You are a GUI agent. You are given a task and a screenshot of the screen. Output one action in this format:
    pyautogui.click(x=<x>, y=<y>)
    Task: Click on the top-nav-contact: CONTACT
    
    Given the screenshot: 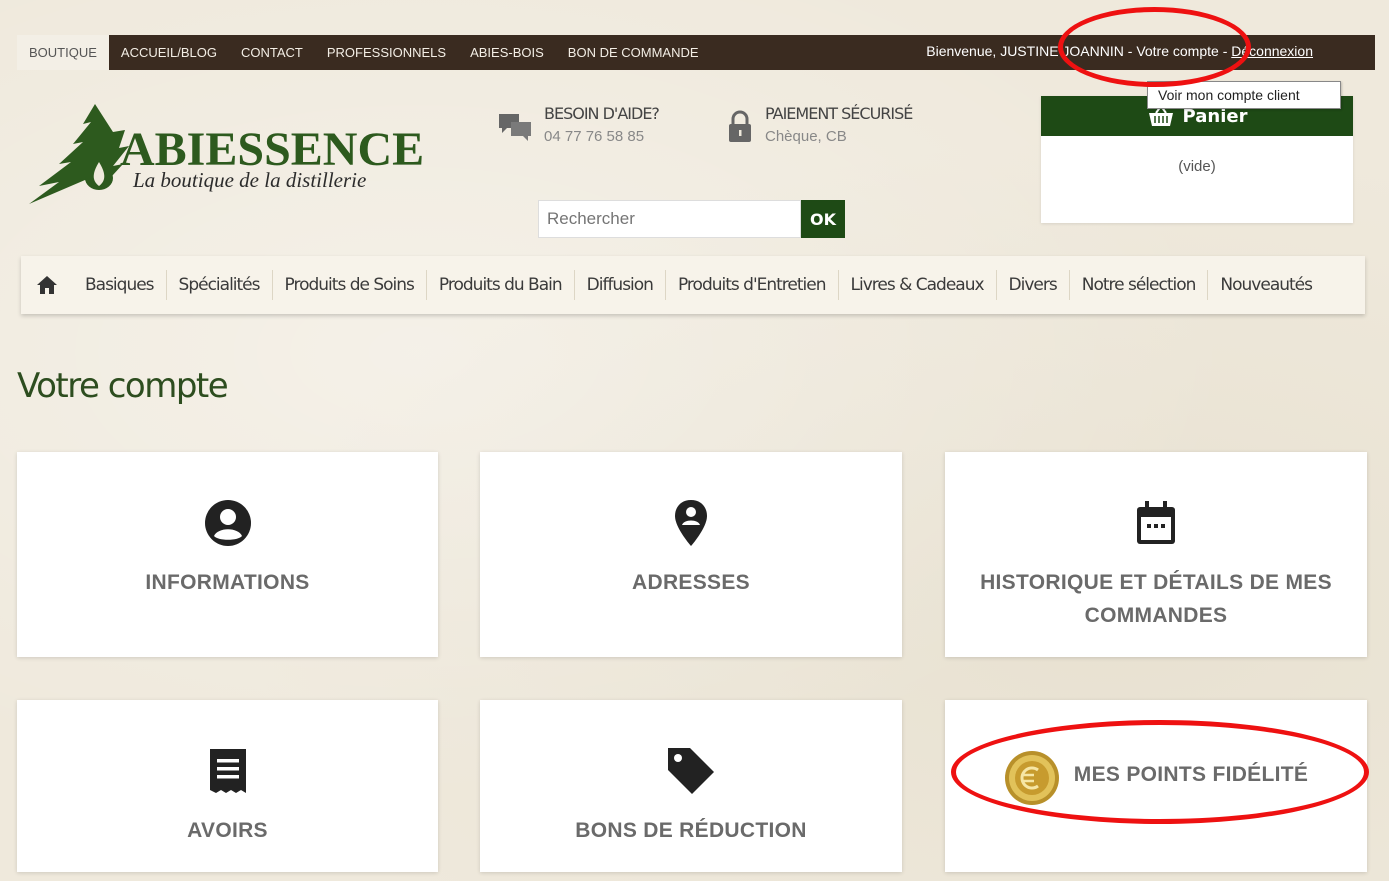 What is the action you would take?
    pyautogui.click(x=272, y=52)
    